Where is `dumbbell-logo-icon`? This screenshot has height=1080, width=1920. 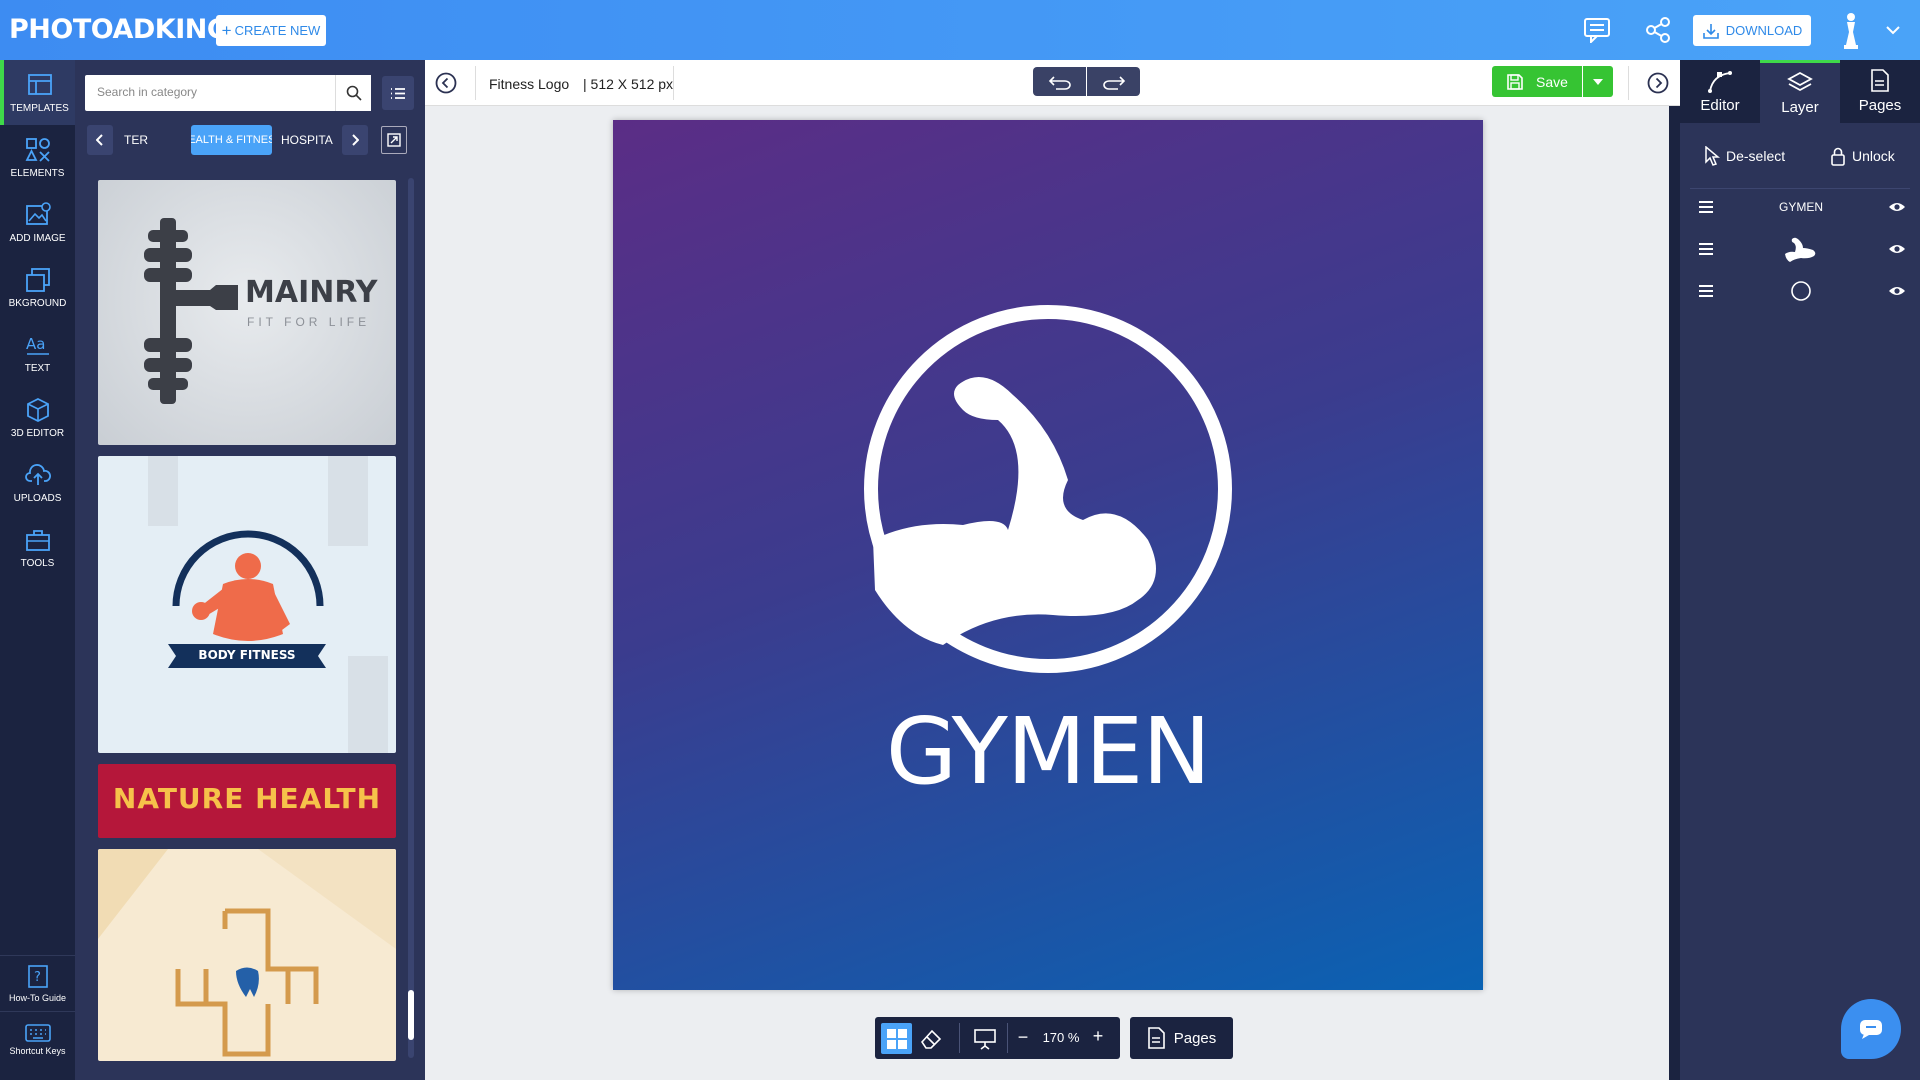
dumbbell-logo-icon is located at coordinates (191, 311).